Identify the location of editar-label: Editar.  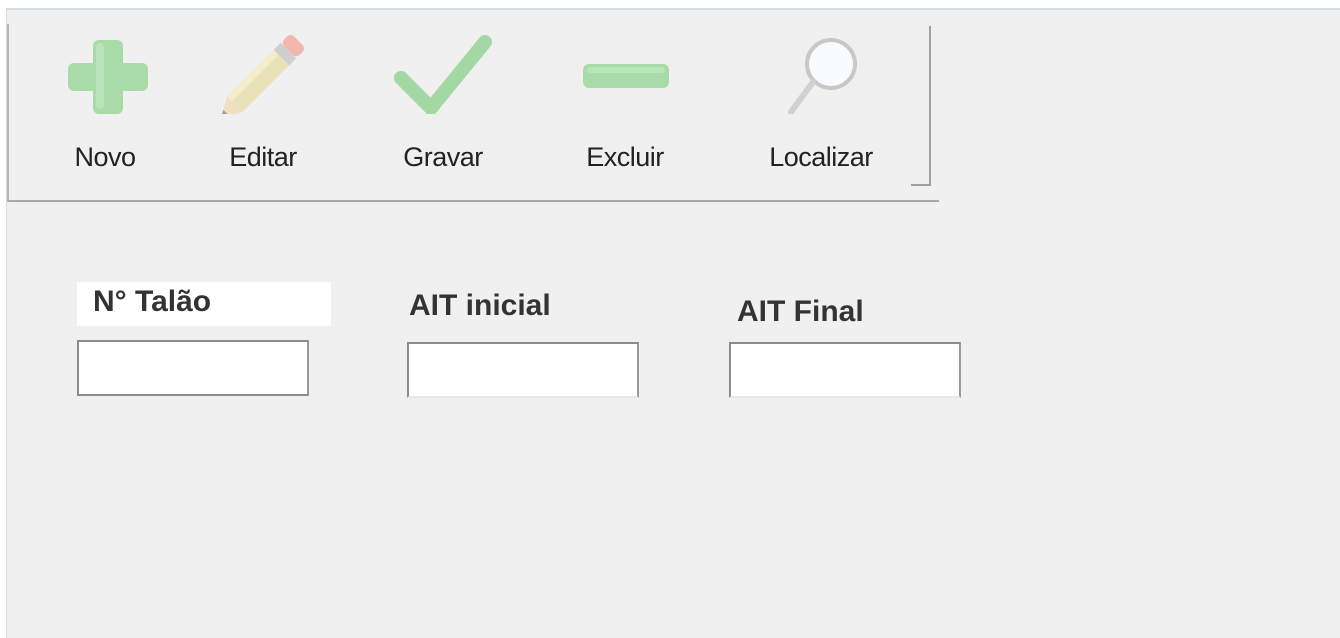
(263, 157).